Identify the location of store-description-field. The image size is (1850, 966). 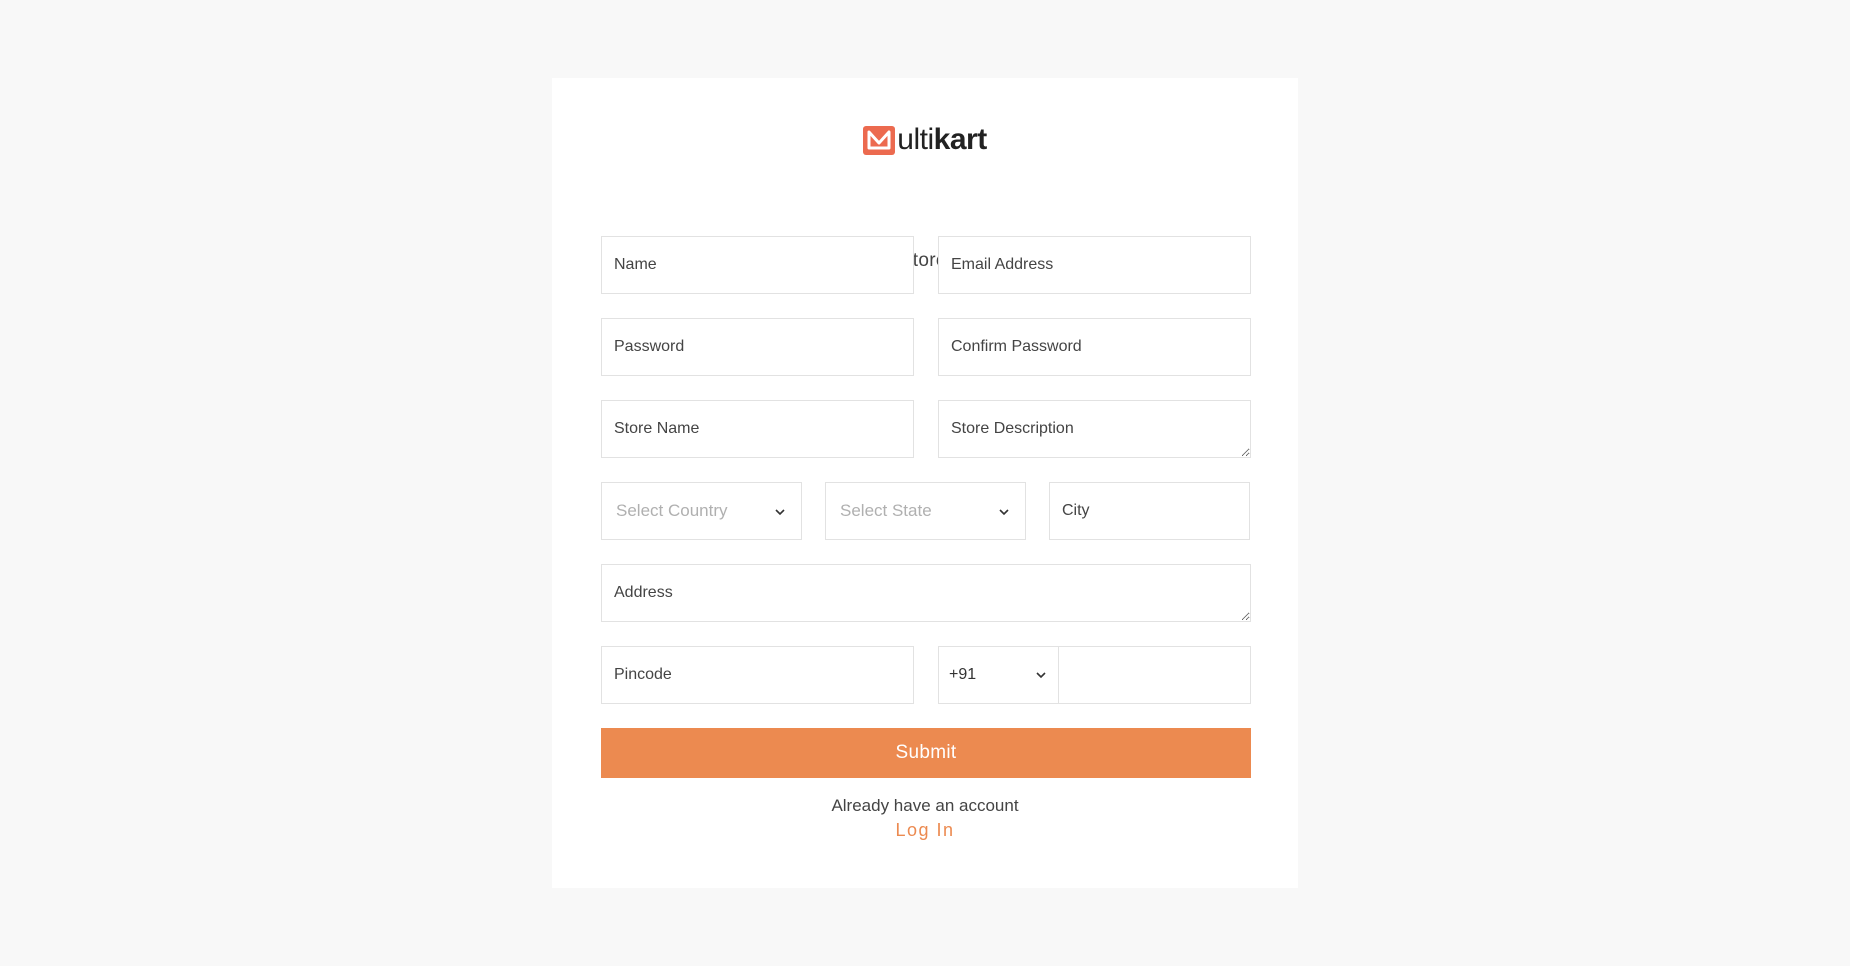
(1094, 429).